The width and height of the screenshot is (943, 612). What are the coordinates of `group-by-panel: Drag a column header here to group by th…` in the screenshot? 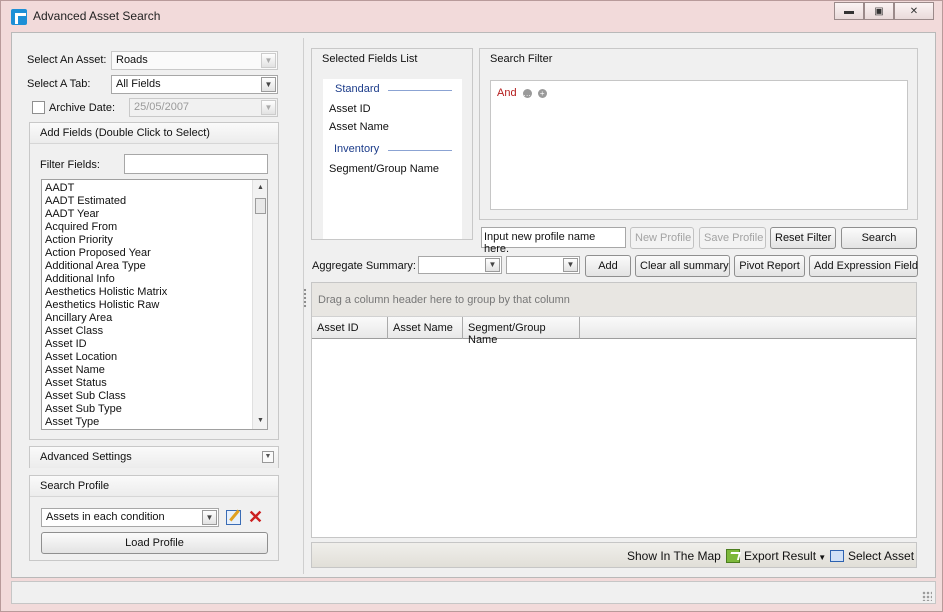 It's located at (614, 300).